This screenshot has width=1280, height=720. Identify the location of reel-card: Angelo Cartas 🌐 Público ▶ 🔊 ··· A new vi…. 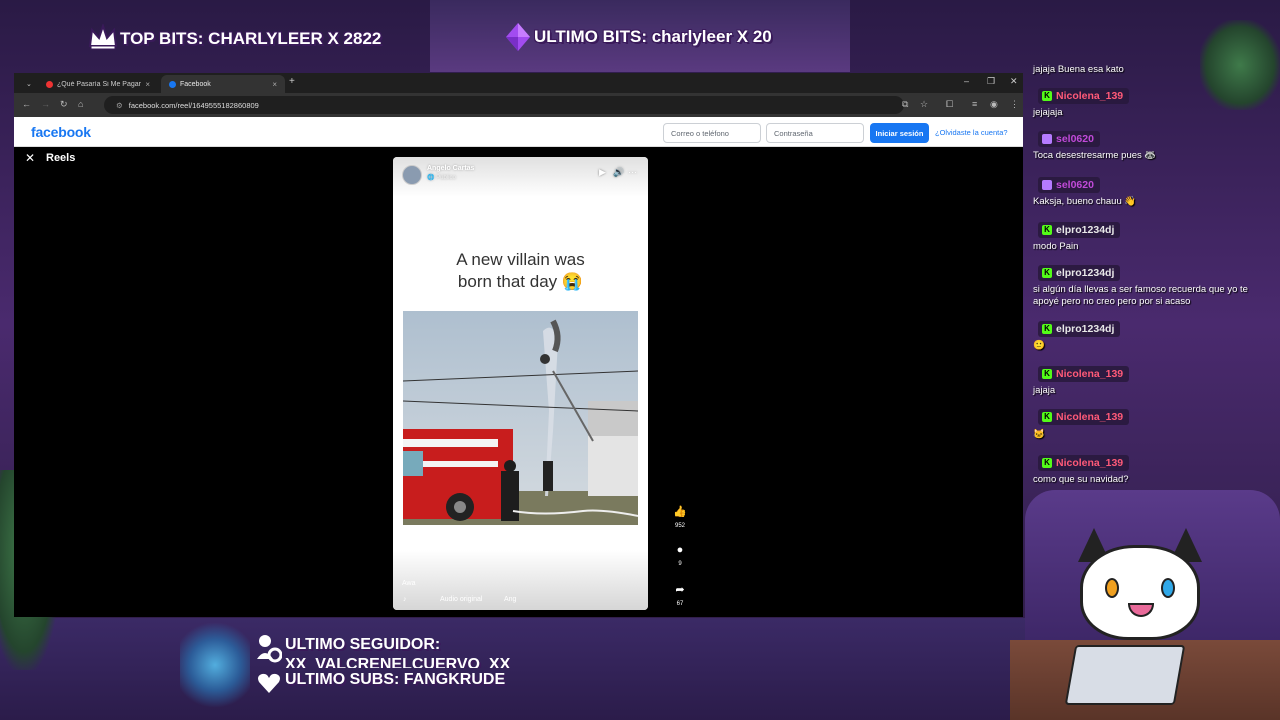
(520, 383).